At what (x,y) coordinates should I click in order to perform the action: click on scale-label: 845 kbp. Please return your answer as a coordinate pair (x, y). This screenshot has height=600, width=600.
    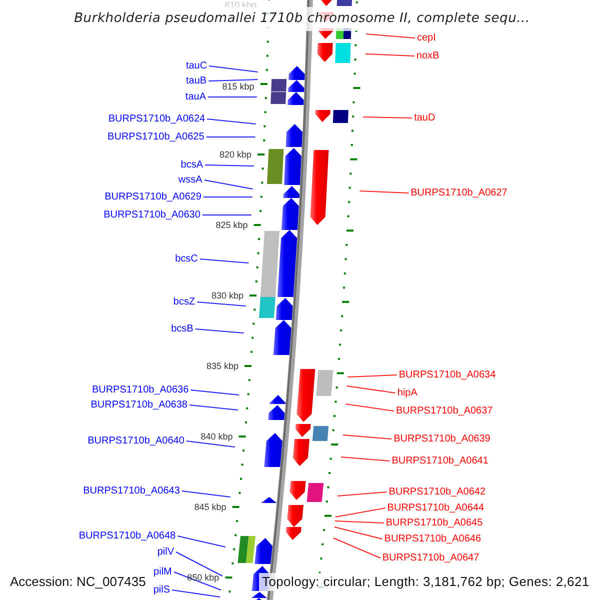
    Looking at the image, I should click on (210, 507).